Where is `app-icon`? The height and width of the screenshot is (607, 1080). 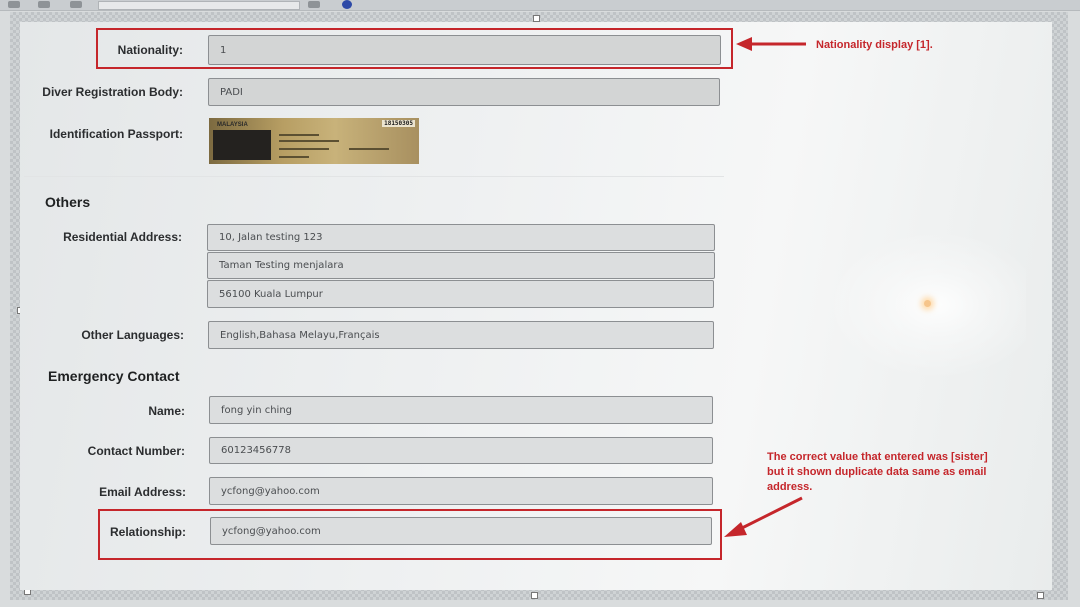 app-icon is located at coordinates (347, 4).